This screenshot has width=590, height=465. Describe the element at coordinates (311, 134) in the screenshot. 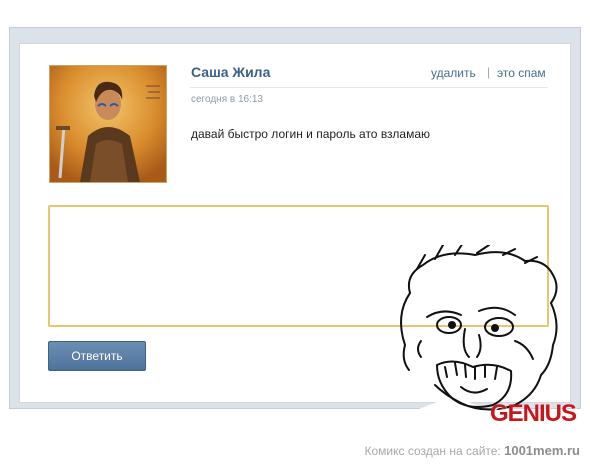

I see `message-text: давай быстро логин и пароль ато взламаю` at that location.